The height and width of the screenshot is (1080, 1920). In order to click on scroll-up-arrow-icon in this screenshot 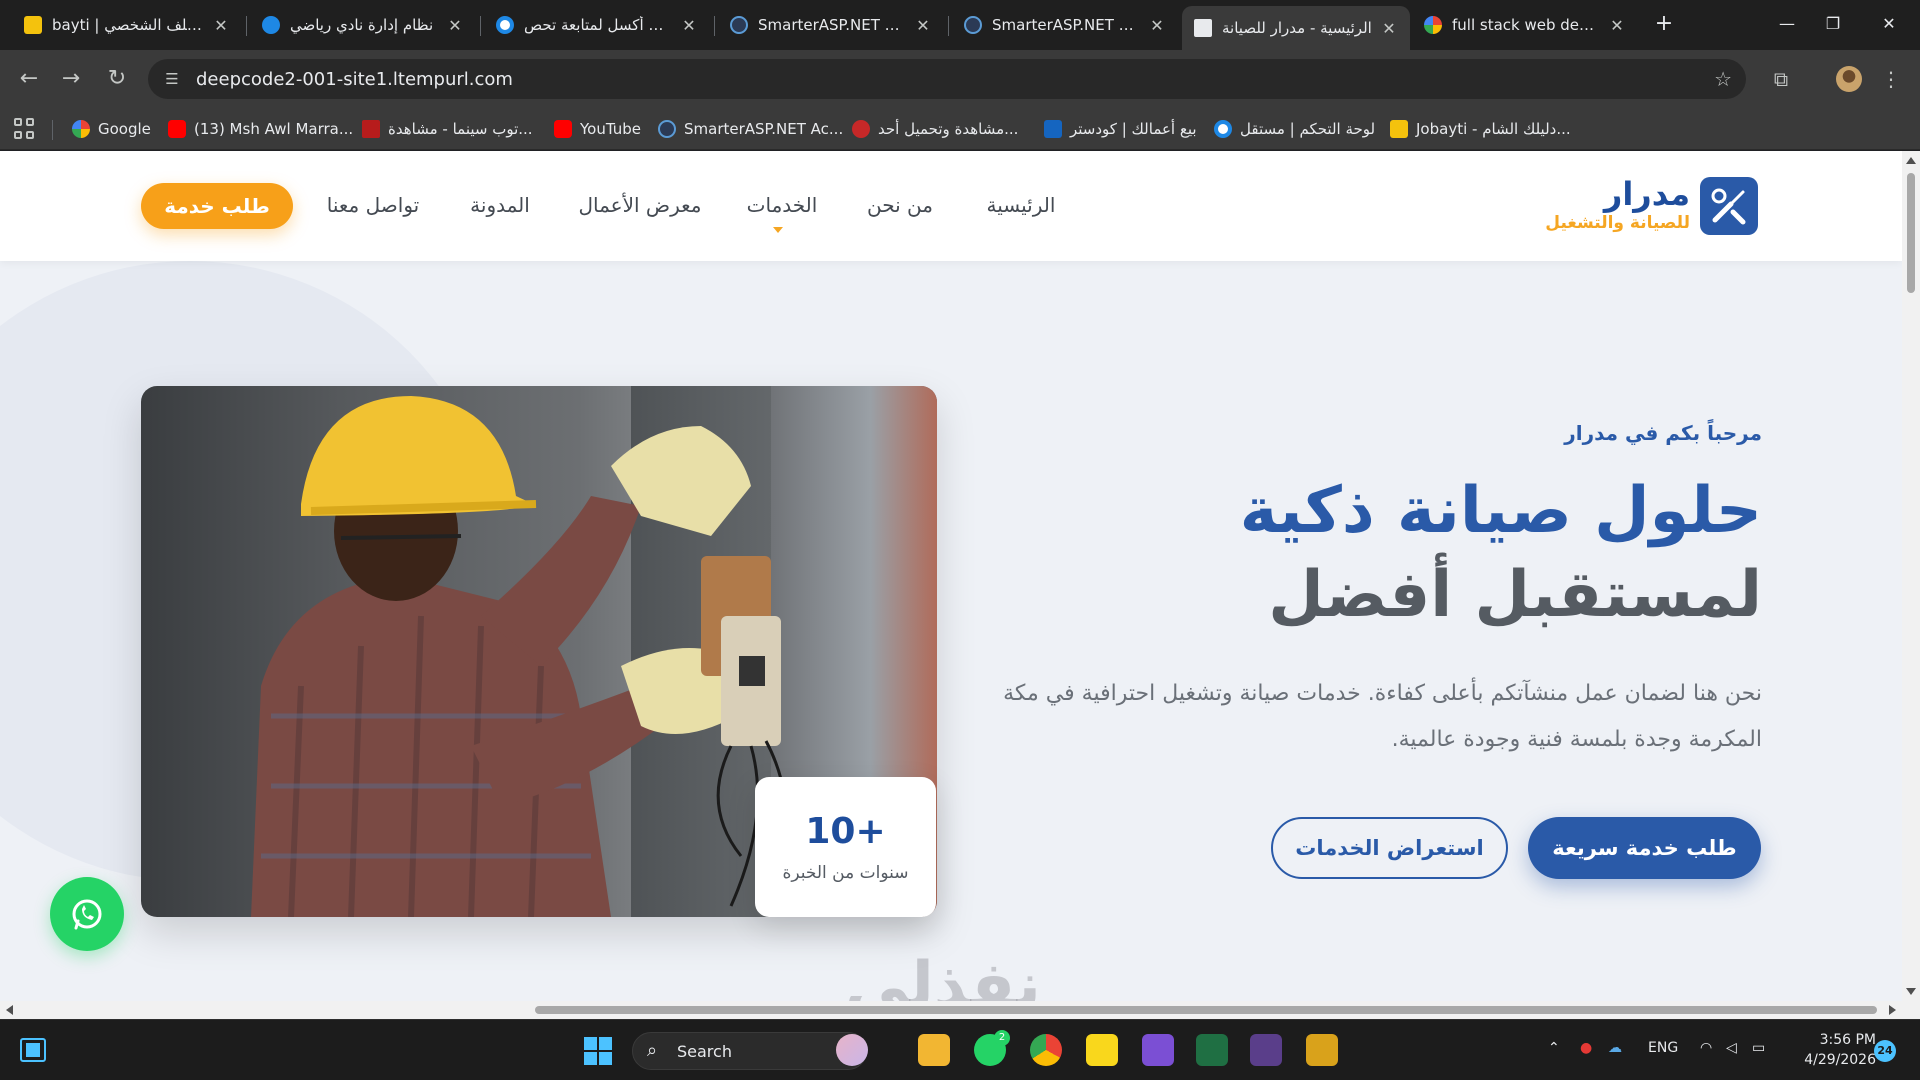, I will do `click(1911, 160)`.